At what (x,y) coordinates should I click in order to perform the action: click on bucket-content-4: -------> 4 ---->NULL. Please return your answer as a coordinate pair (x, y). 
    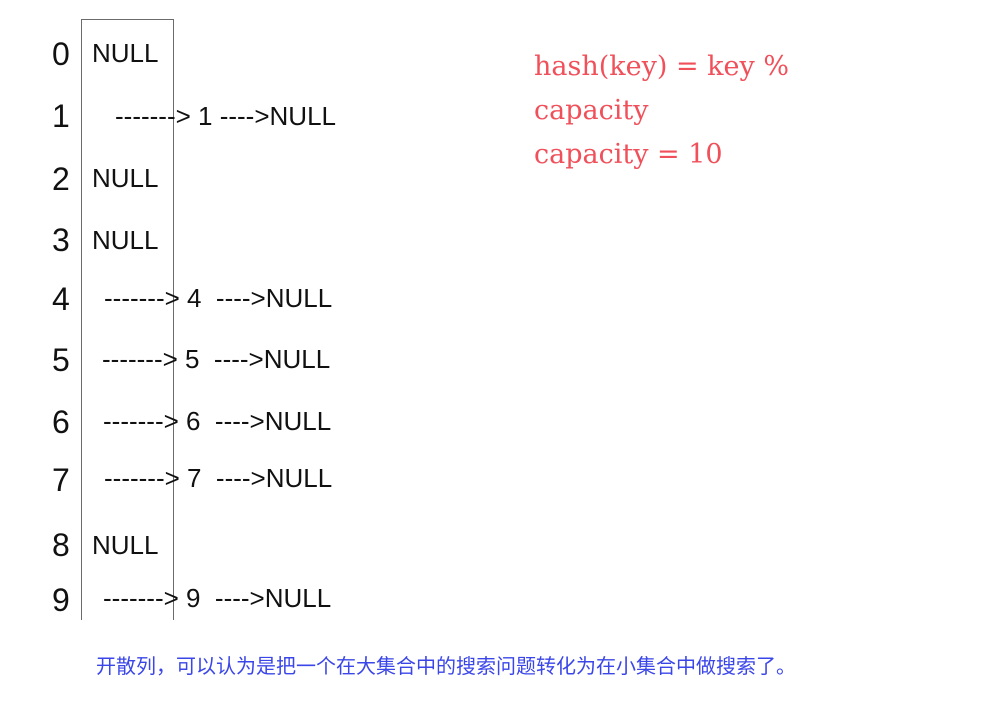
    Looking at the image, I should click on (218, 298).